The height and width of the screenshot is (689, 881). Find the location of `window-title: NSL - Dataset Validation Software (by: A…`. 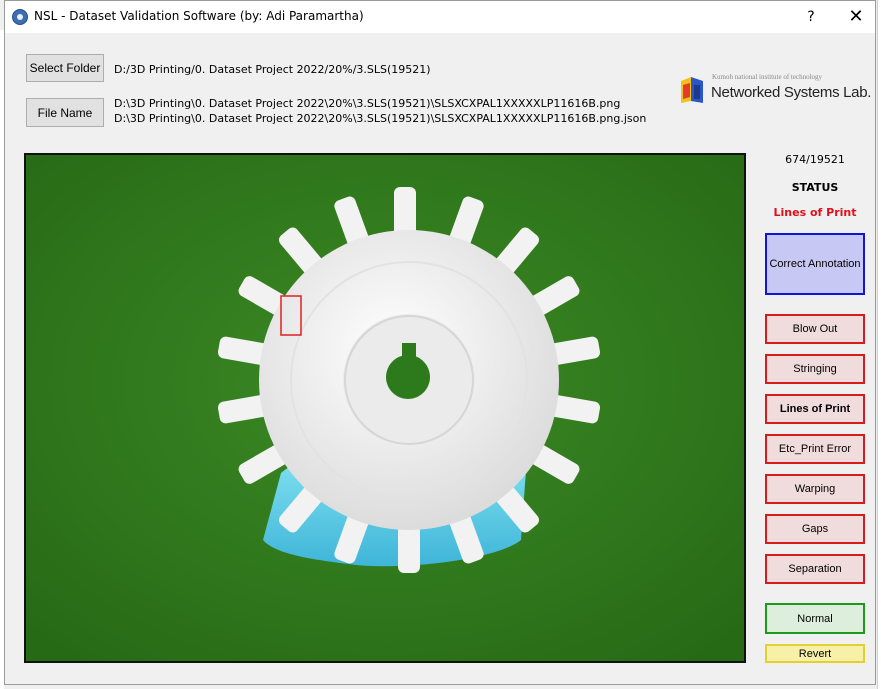

window-title: NSL - Dataset Validation Software (by: A… is located at coordinates (199, 16).